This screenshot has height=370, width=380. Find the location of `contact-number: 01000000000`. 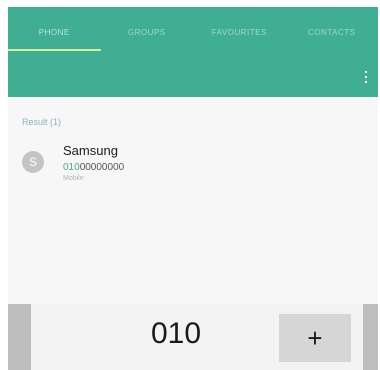

contact-number: 01000000000 is located at coordinates (93, 167).